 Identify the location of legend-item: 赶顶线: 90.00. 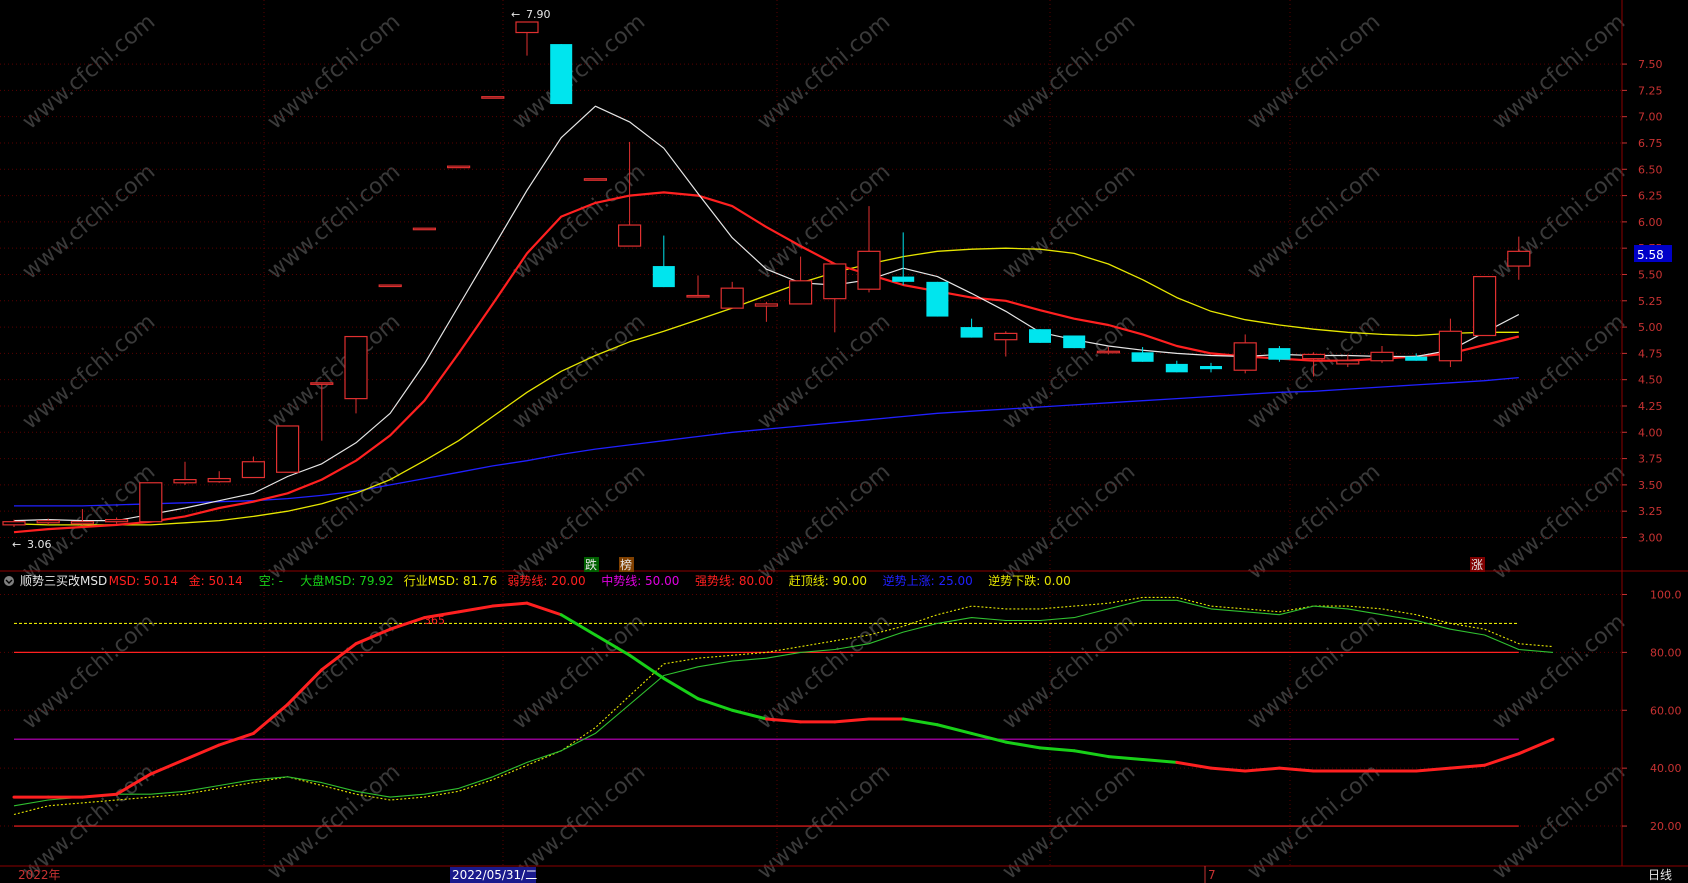
(828, 581).